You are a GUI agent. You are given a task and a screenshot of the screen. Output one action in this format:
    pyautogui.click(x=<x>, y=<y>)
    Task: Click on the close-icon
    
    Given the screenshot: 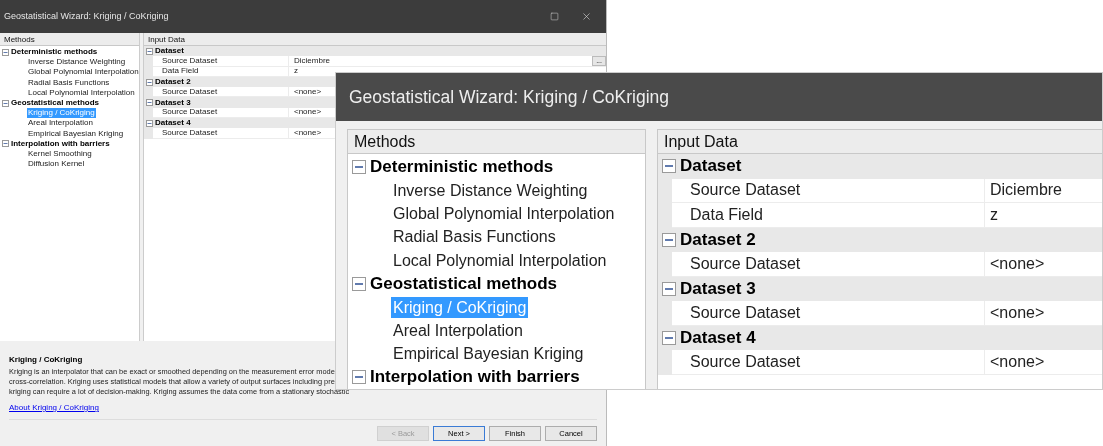 What is the action you would take?
    pyautogui.click(x=586, y=16)
    